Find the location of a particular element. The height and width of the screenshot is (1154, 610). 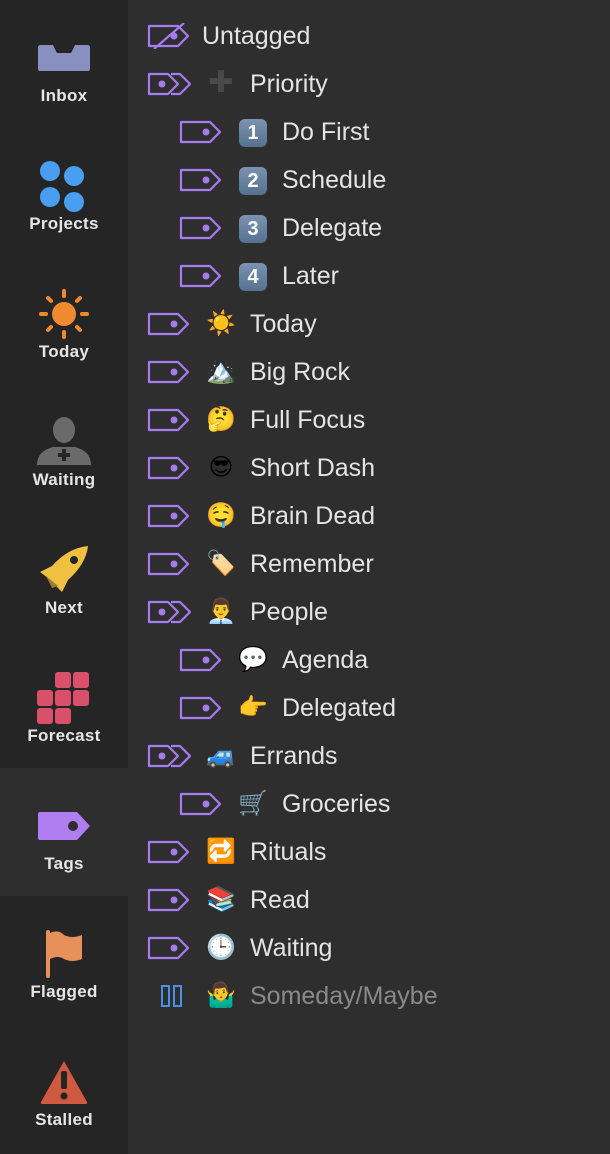

untagged-icon is located at coordinates (169, 36).